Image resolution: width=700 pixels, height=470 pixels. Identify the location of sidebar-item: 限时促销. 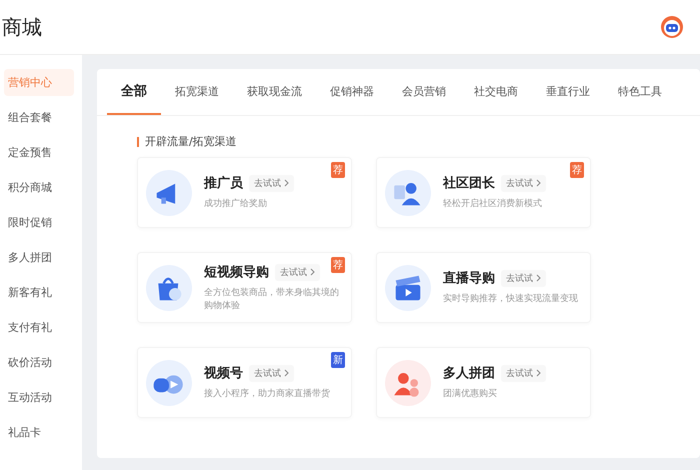
(39, 222).